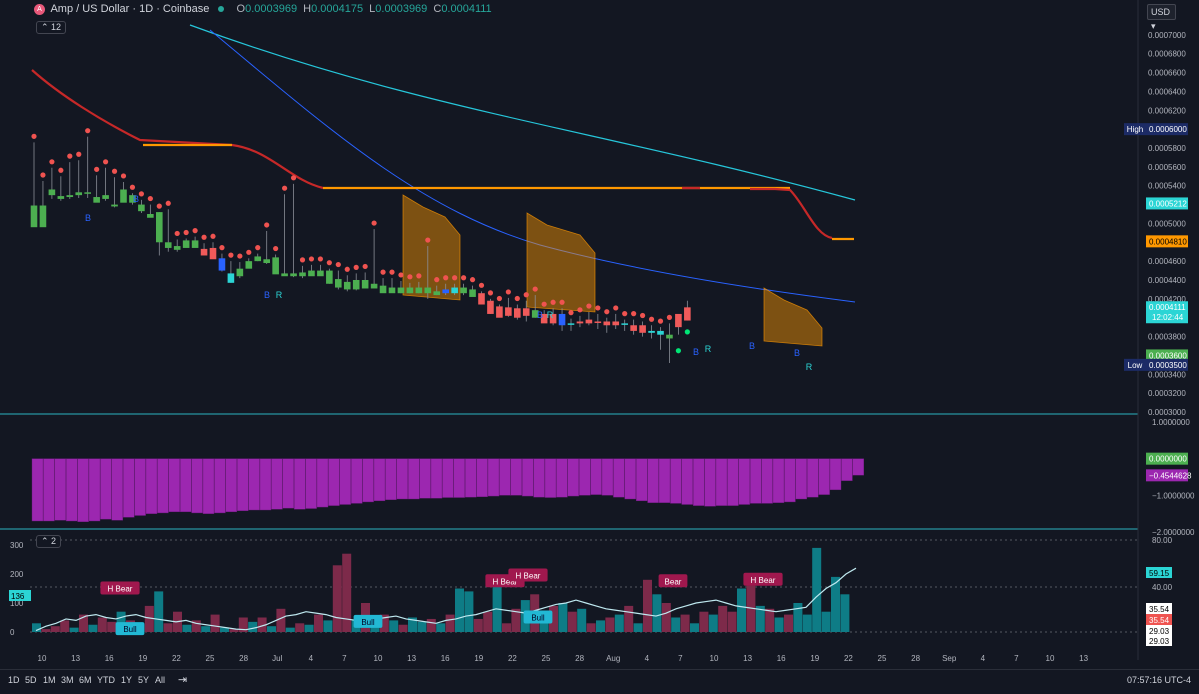  I want to click on currency-label: USD, so click(1161, 12).